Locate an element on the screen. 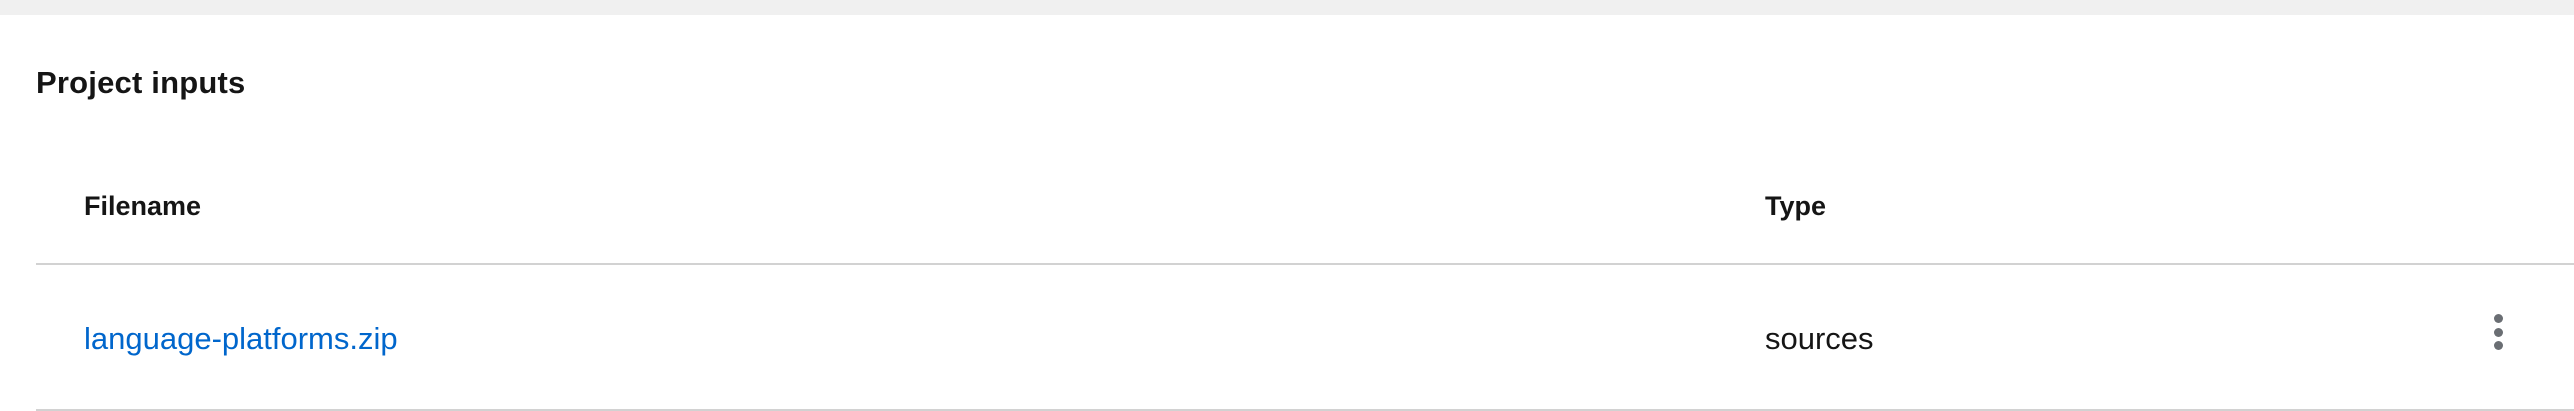 This screenshot has height=411, width=2574. type-cell: sources is located at coordinates (1819, 338).